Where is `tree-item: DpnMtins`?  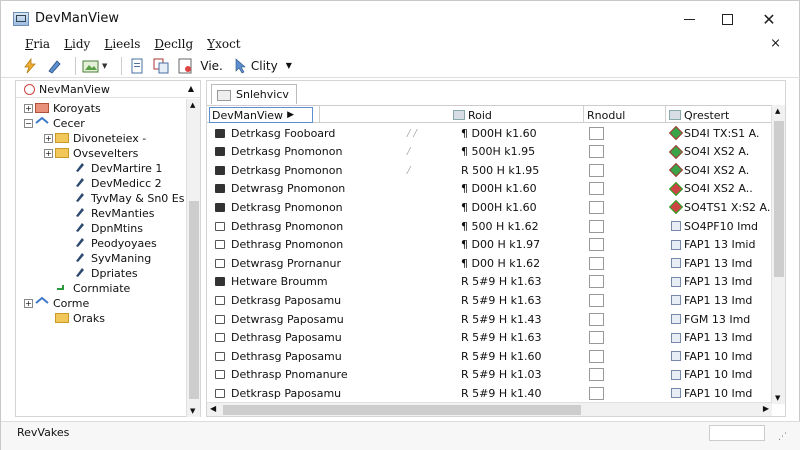 tree-item: DpnMtins is located at coordinates (102, 228).